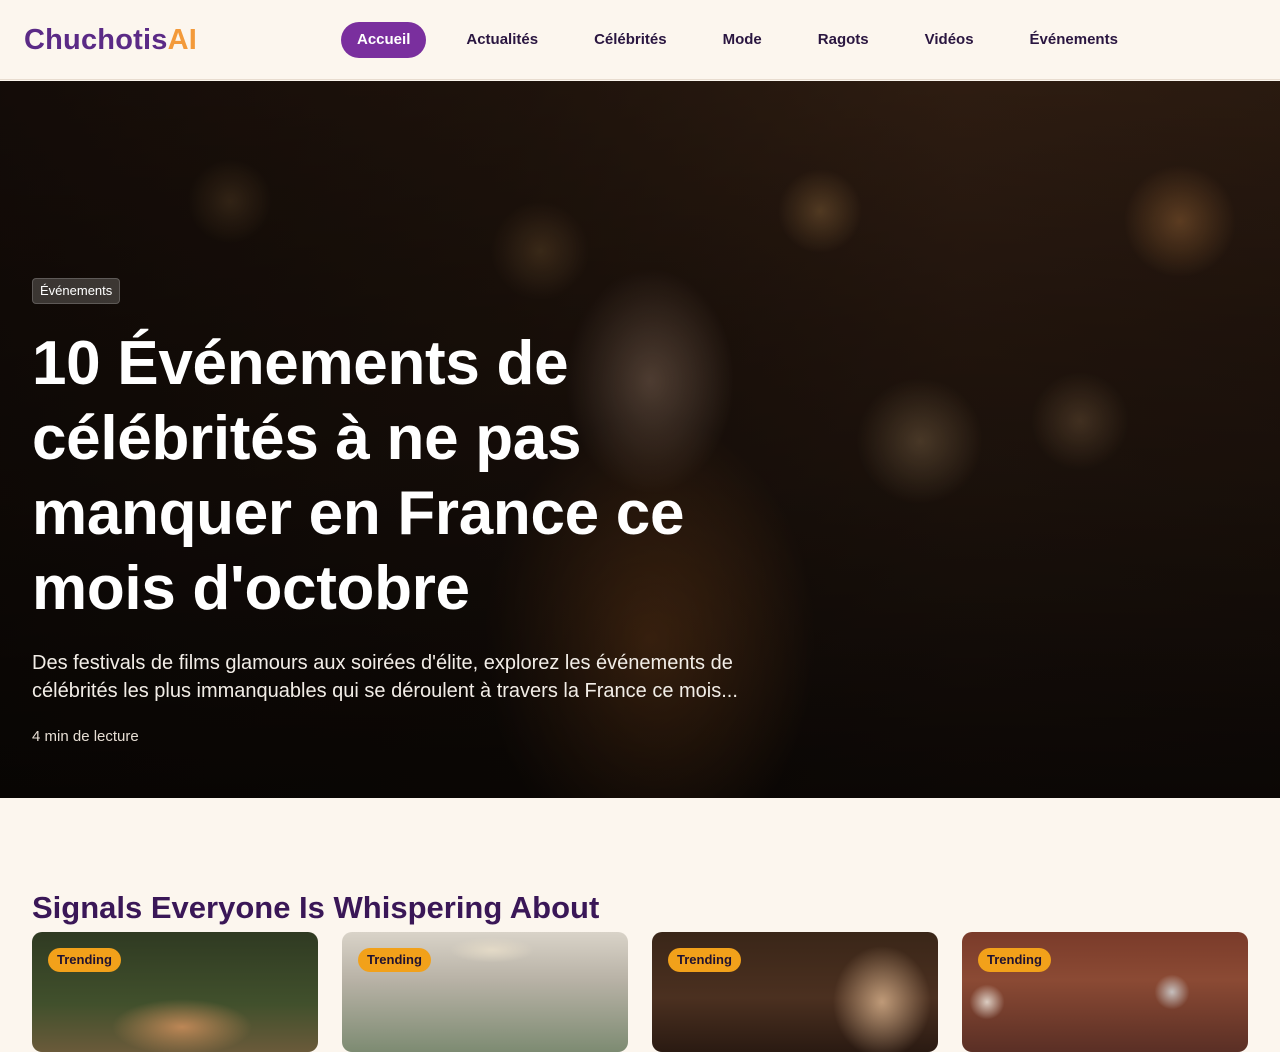 The width and height of the screenshot is (1280, 1052). What do you see at coordinates (502, 40) in the screenshot?
I see `nav-item-actualites: Actualités` at bounding box center [502, 40].